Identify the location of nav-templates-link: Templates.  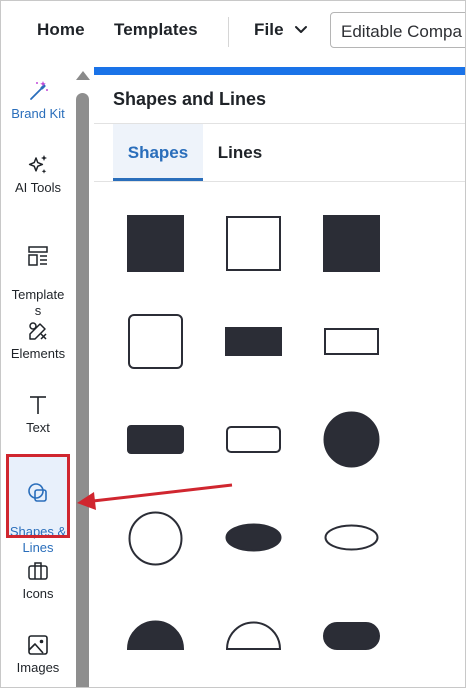
(156, 30).